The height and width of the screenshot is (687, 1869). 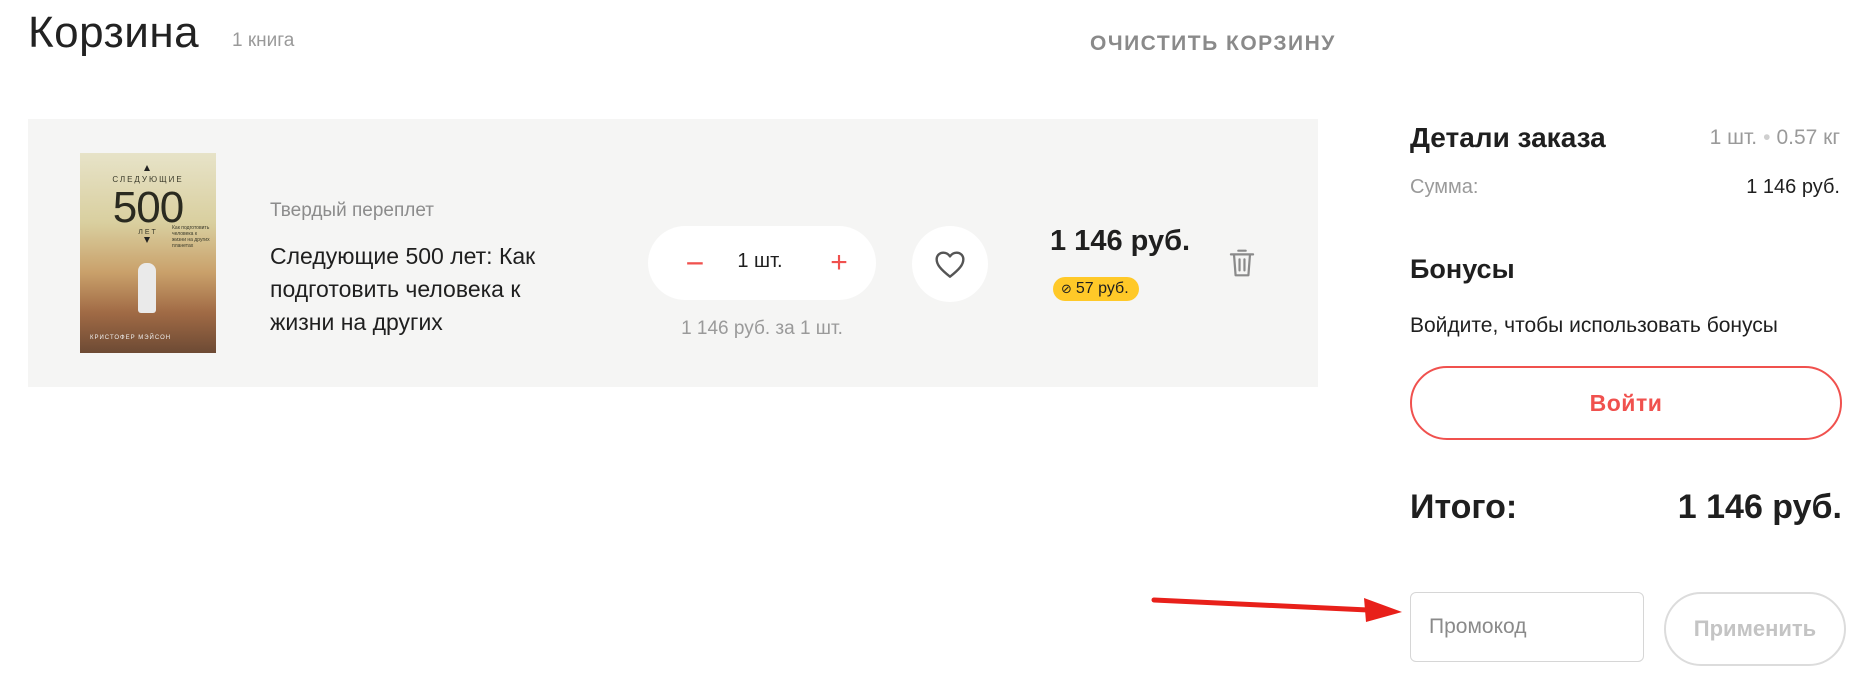 I want to click on sum-label: Сумма:, so click(x=1444, y=187).